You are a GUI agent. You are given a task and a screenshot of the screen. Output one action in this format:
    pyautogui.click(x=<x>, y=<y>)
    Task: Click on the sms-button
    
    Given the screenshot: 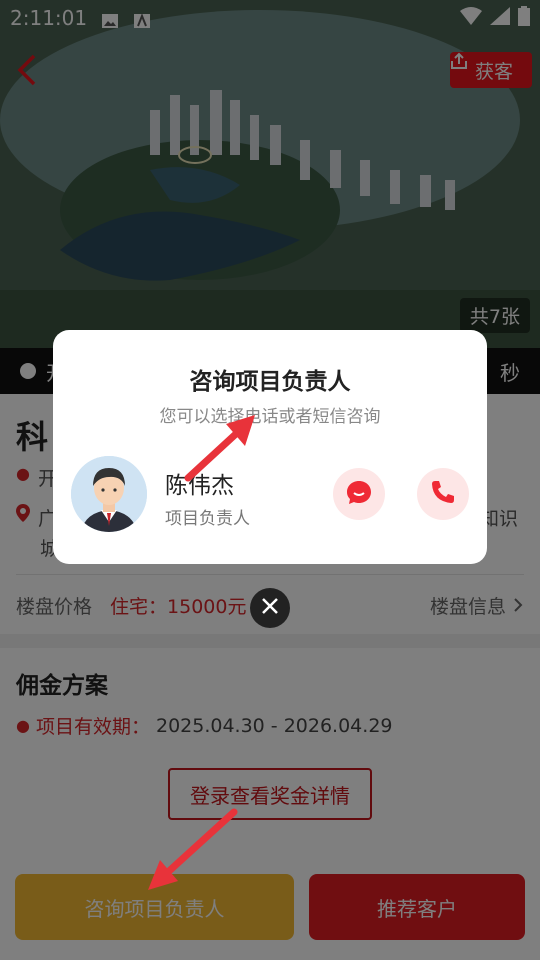 What is the action you would take?
    pyautogui.click(x=359, y=494)
    